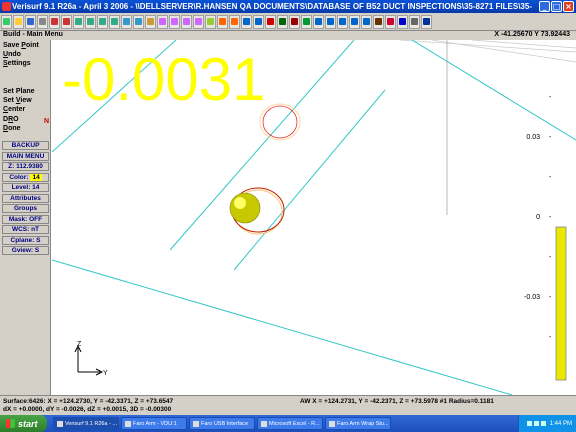 This screenshot has height=432, width=576. I want to click on taskbar-item-label: Faro USB Interface, so click(225, 423).